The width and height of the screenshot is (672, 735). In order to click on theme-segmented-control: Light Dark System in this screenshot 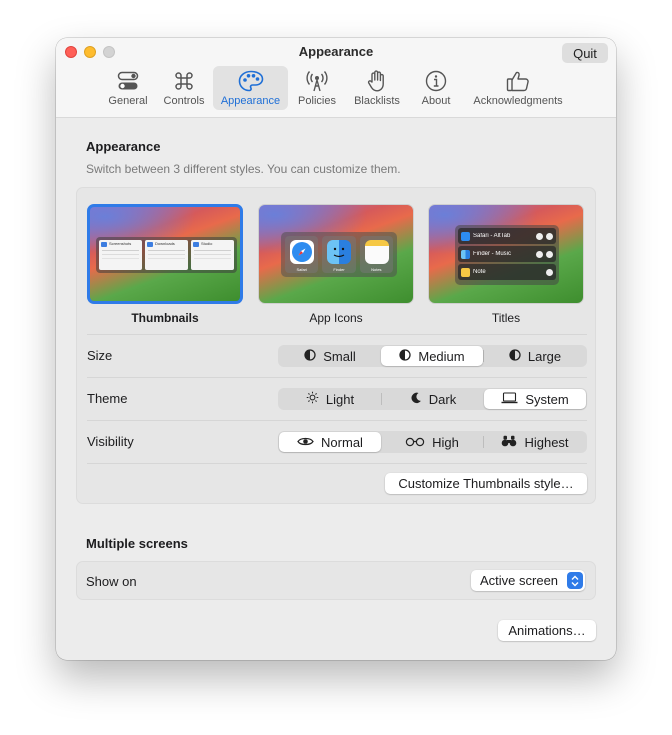, I will do `click(432, 399)`.